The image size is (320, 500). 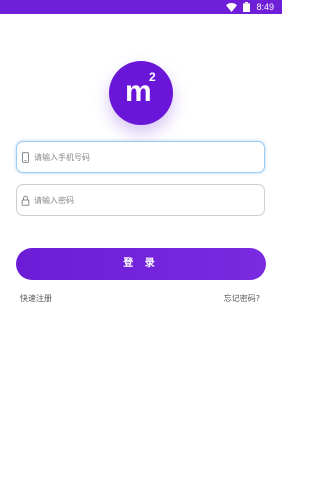 I want to click on phone-input, so click(x=144, y=157).